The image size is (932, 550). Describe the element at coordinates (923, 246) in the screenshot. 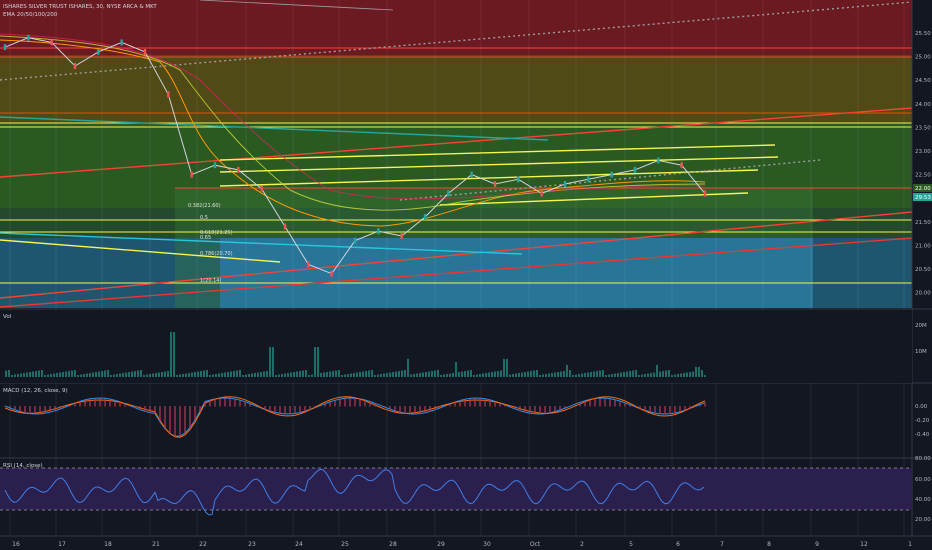

I see `price-tick: 21.00` at that location.